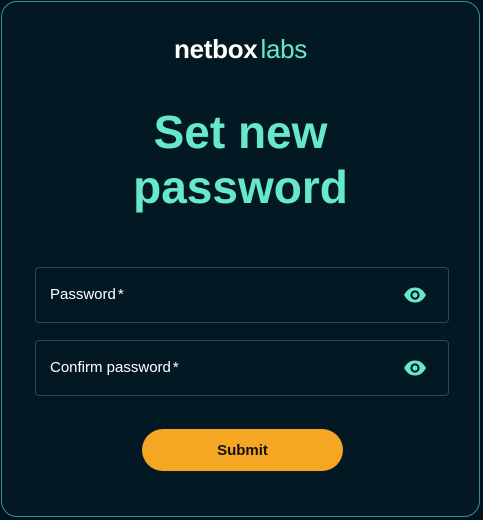 The width and height of the screenshot is (483, 520). What do you see at coordinates (110, 367) in the screenshot?
I see `confirm-password-label-text: Confirm password` at bounding box center [110, 367].